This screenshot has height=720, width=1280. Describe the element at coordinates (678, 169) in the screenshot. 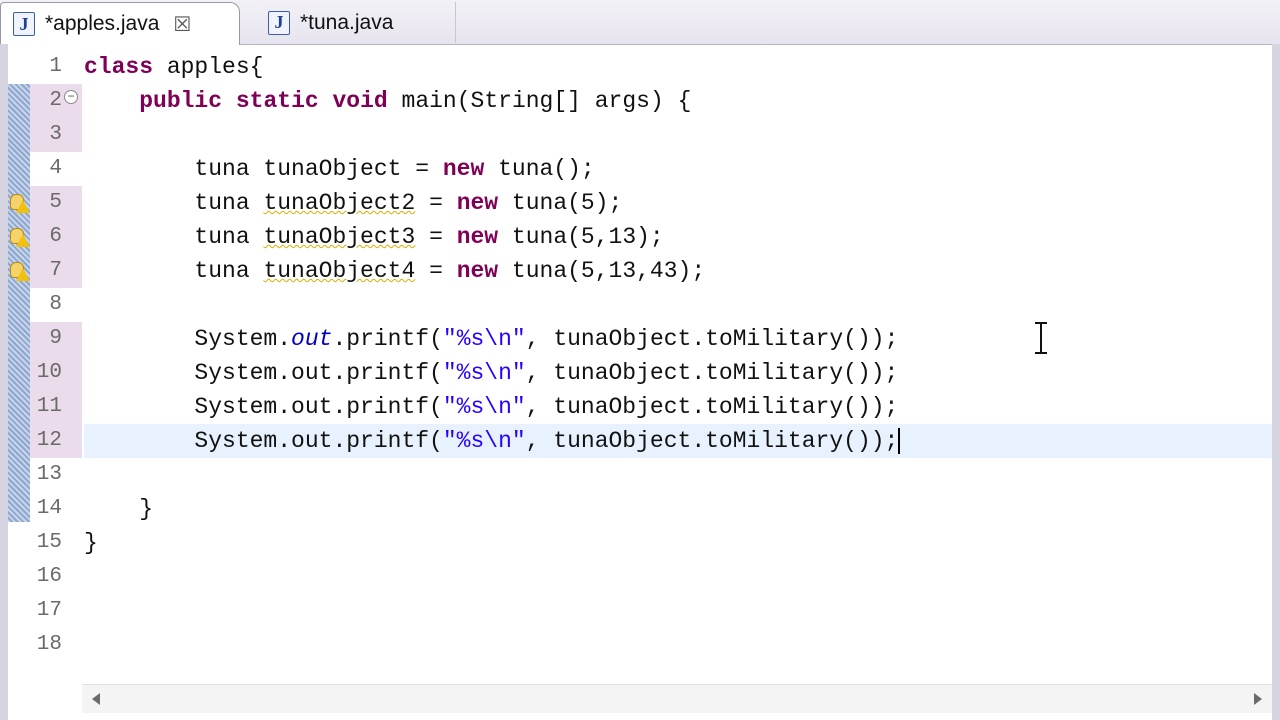

I see `code-line: tuna tunaObject = new tuna();` at that location.